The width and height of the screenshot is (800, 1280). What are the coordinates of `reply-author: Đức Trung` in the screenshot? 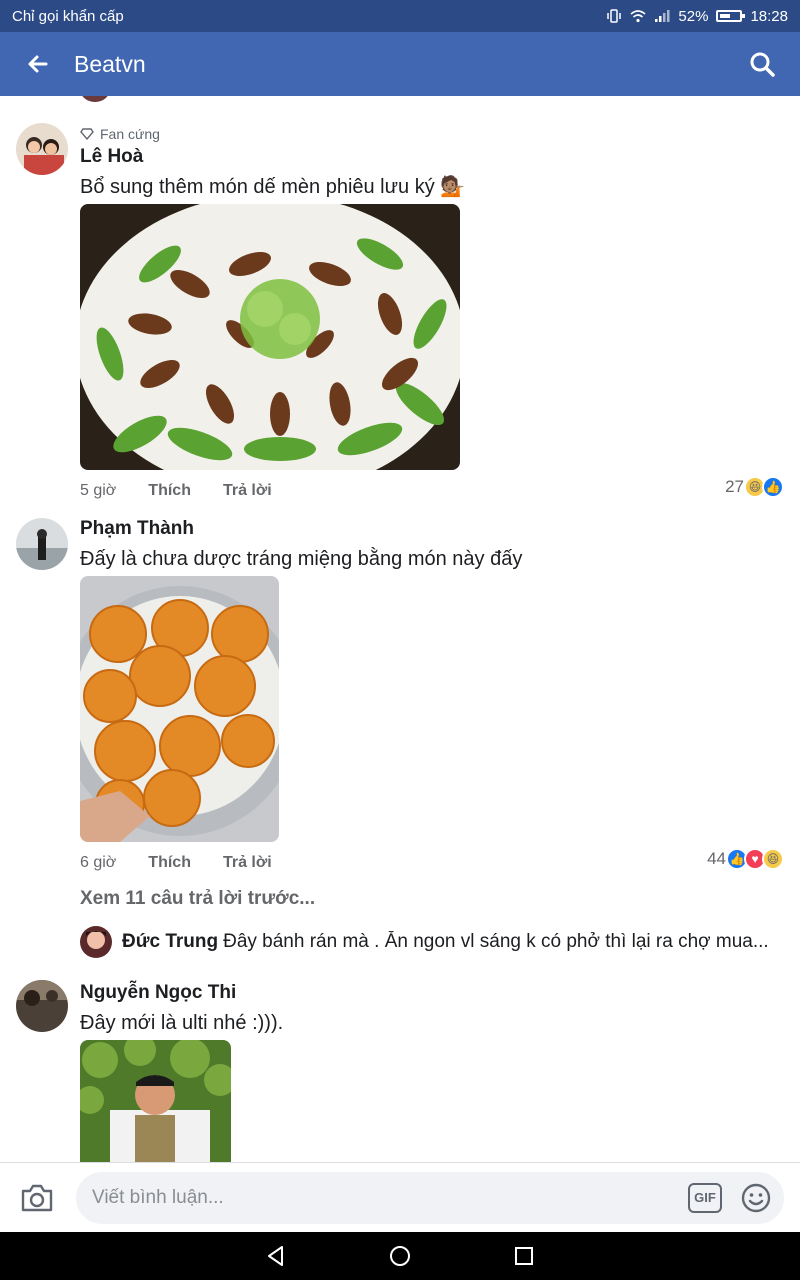 It's located at (170, 942).